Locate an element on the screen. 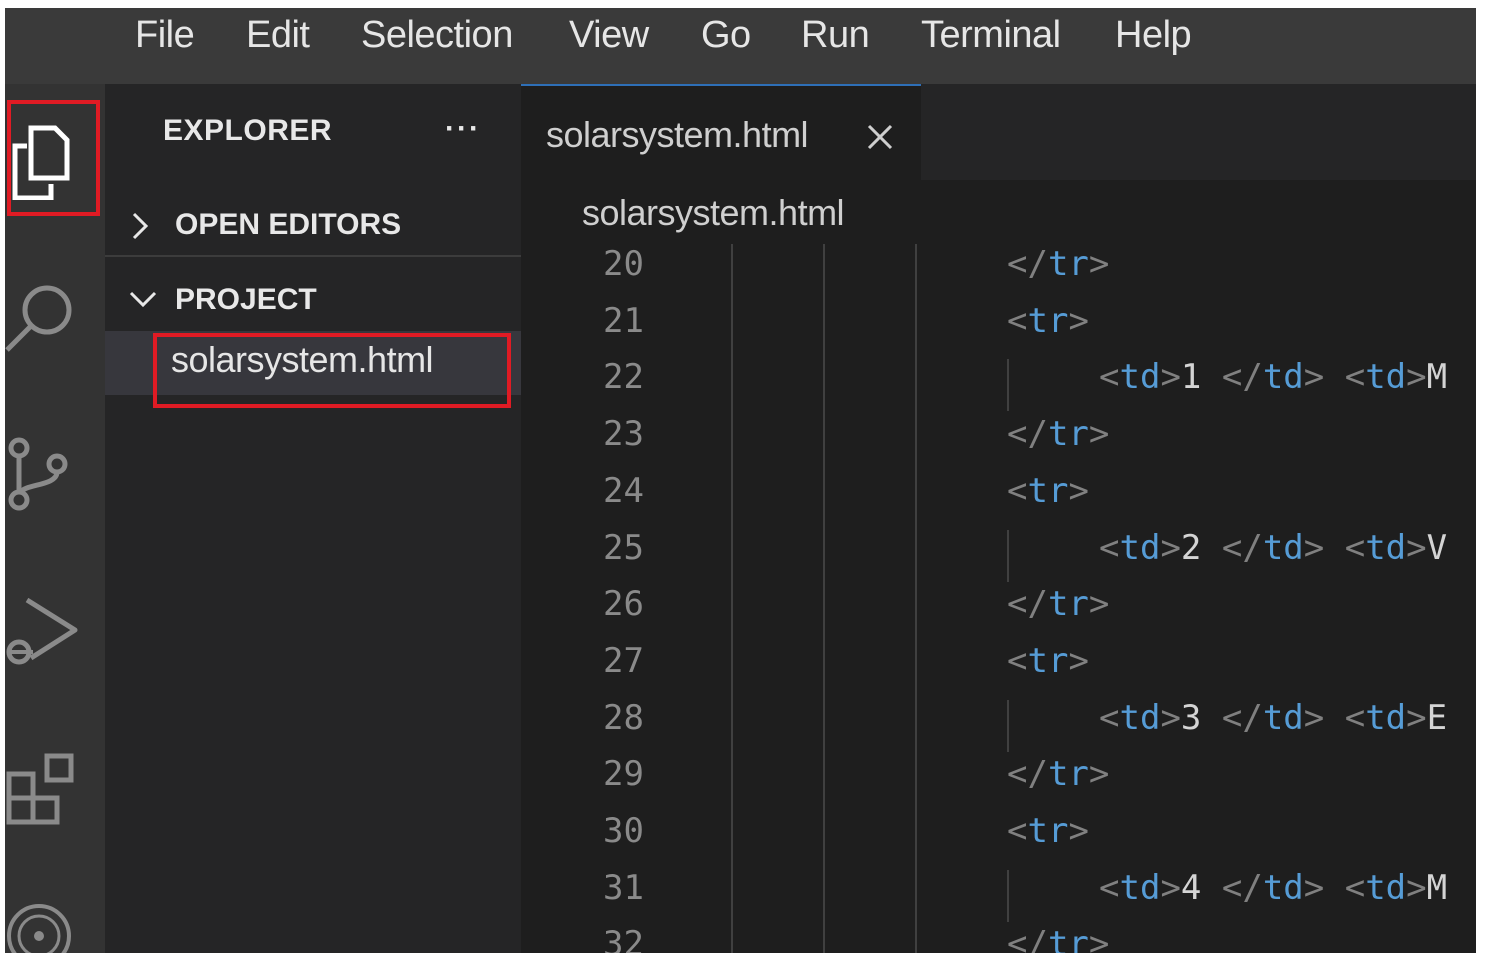 This screenshot has width=1486, height=953. line-number: 20 is located at coordinates (623, 264).